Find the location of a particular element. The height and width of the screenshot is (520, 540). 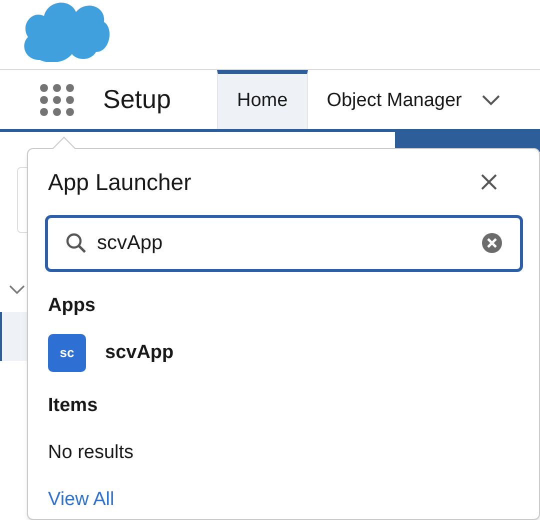

clear-icon is located at coordinates (492, 243).